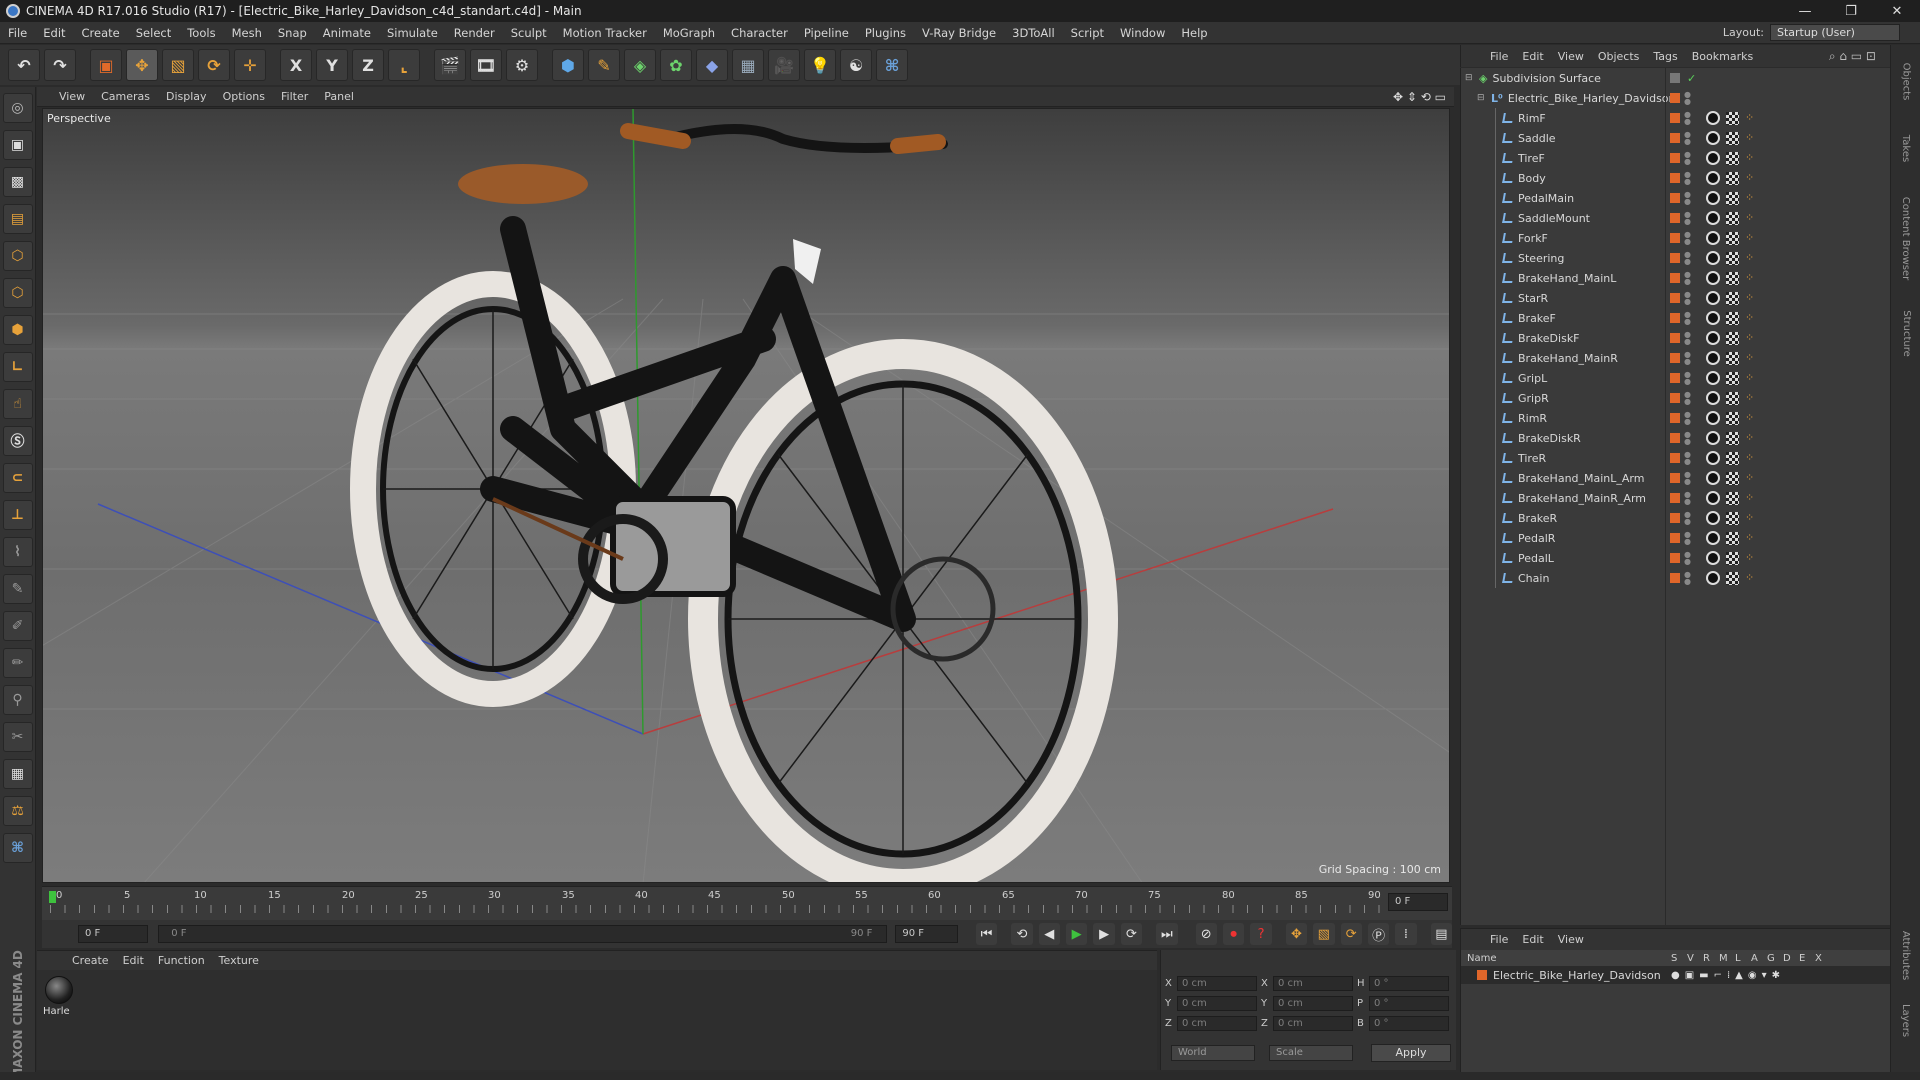 This screenshot has width=1920, height=1080. Describe the element at coordinates (1213, 1053) in the screenshot. I see `coordinate-space-dropdown: World` at that location.